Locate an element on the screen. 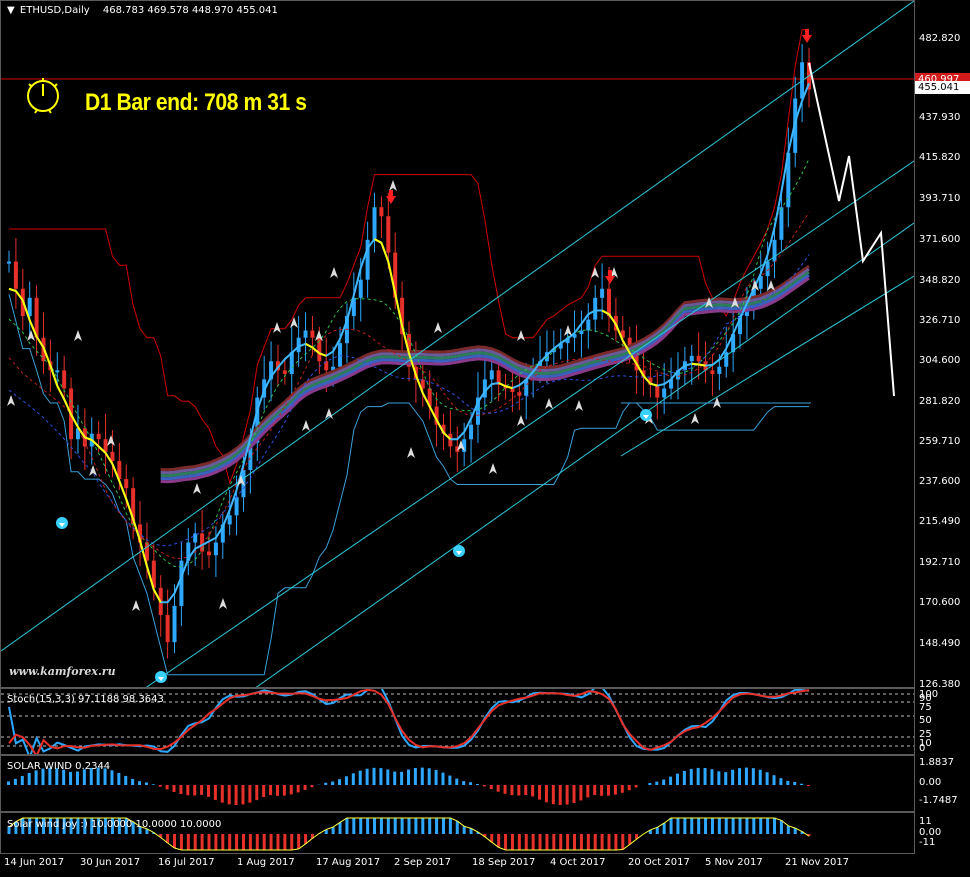 This screenshot has width=970, height=877. price-tick: 437.930 is located at coordinates (940, 117).